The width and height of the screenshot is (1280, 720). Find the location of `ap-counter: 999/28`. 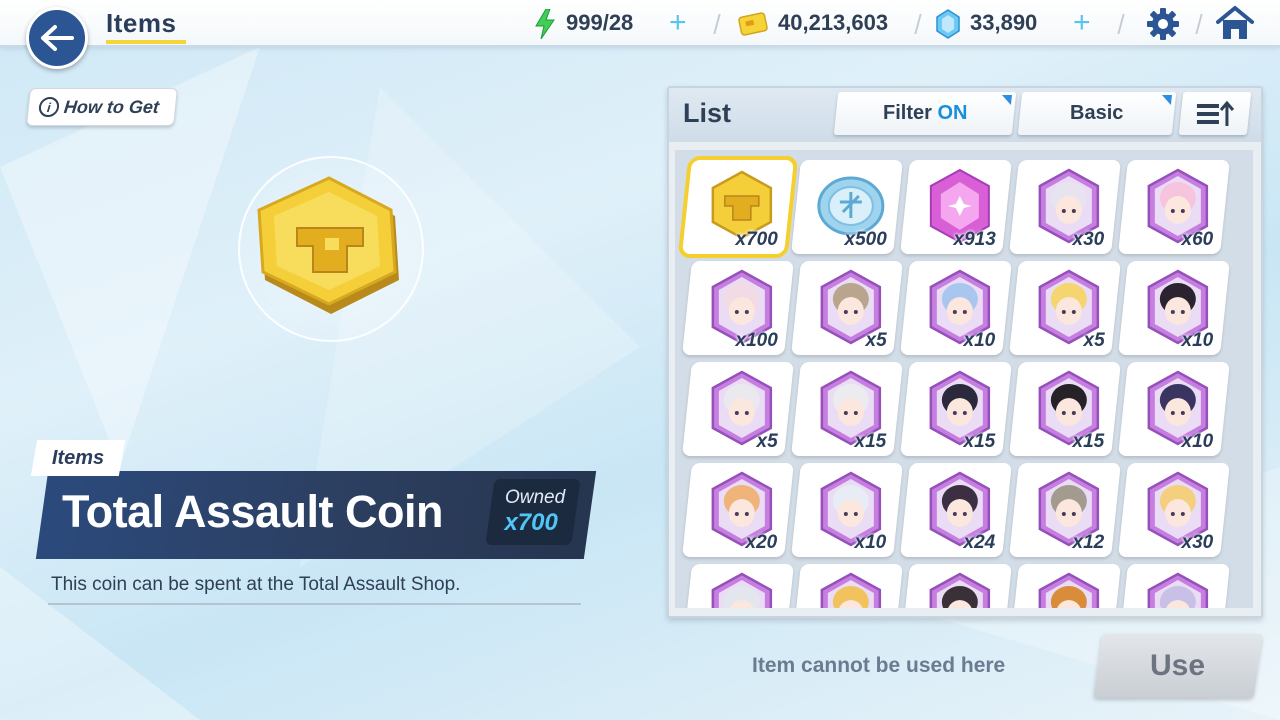

ap-counter: 999/28 is located at coordinates (600, 22).